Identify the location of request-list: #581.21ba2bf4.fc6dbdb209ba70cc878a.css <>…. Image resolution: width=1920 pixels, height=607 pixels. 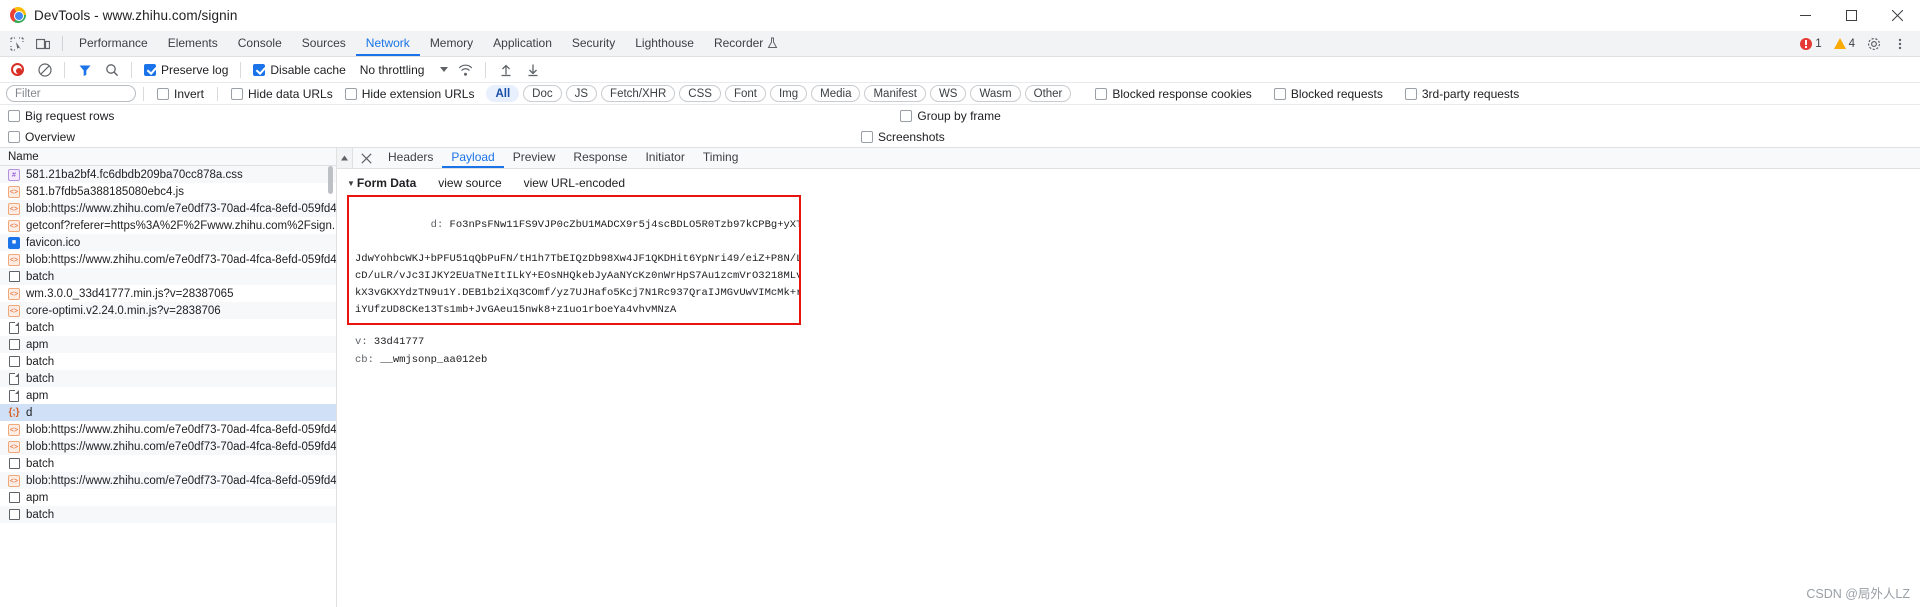
(168, 386).